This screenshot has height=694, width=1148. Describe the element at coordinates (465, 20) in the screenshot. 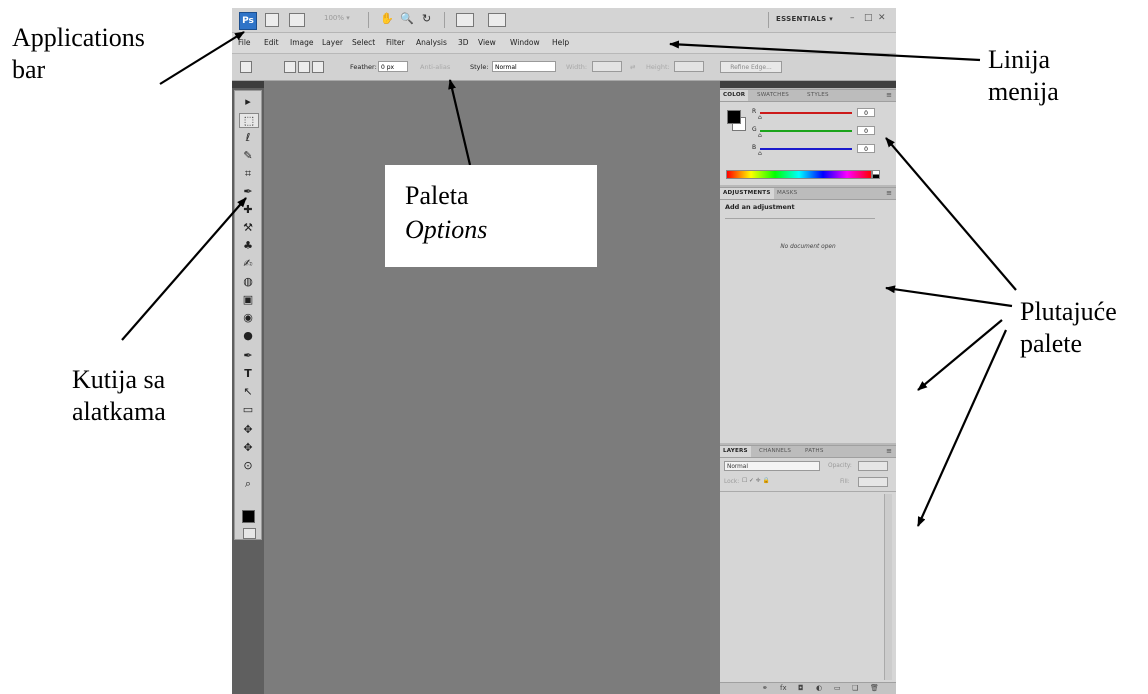

I see `arrange-documents-icon` at that location.